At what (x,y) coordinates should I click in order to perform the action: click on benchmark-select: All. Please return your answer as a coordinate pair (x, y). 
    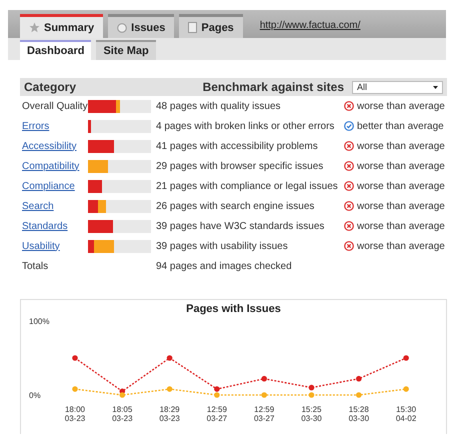
    Looking at the image, I should click on (397, 87).